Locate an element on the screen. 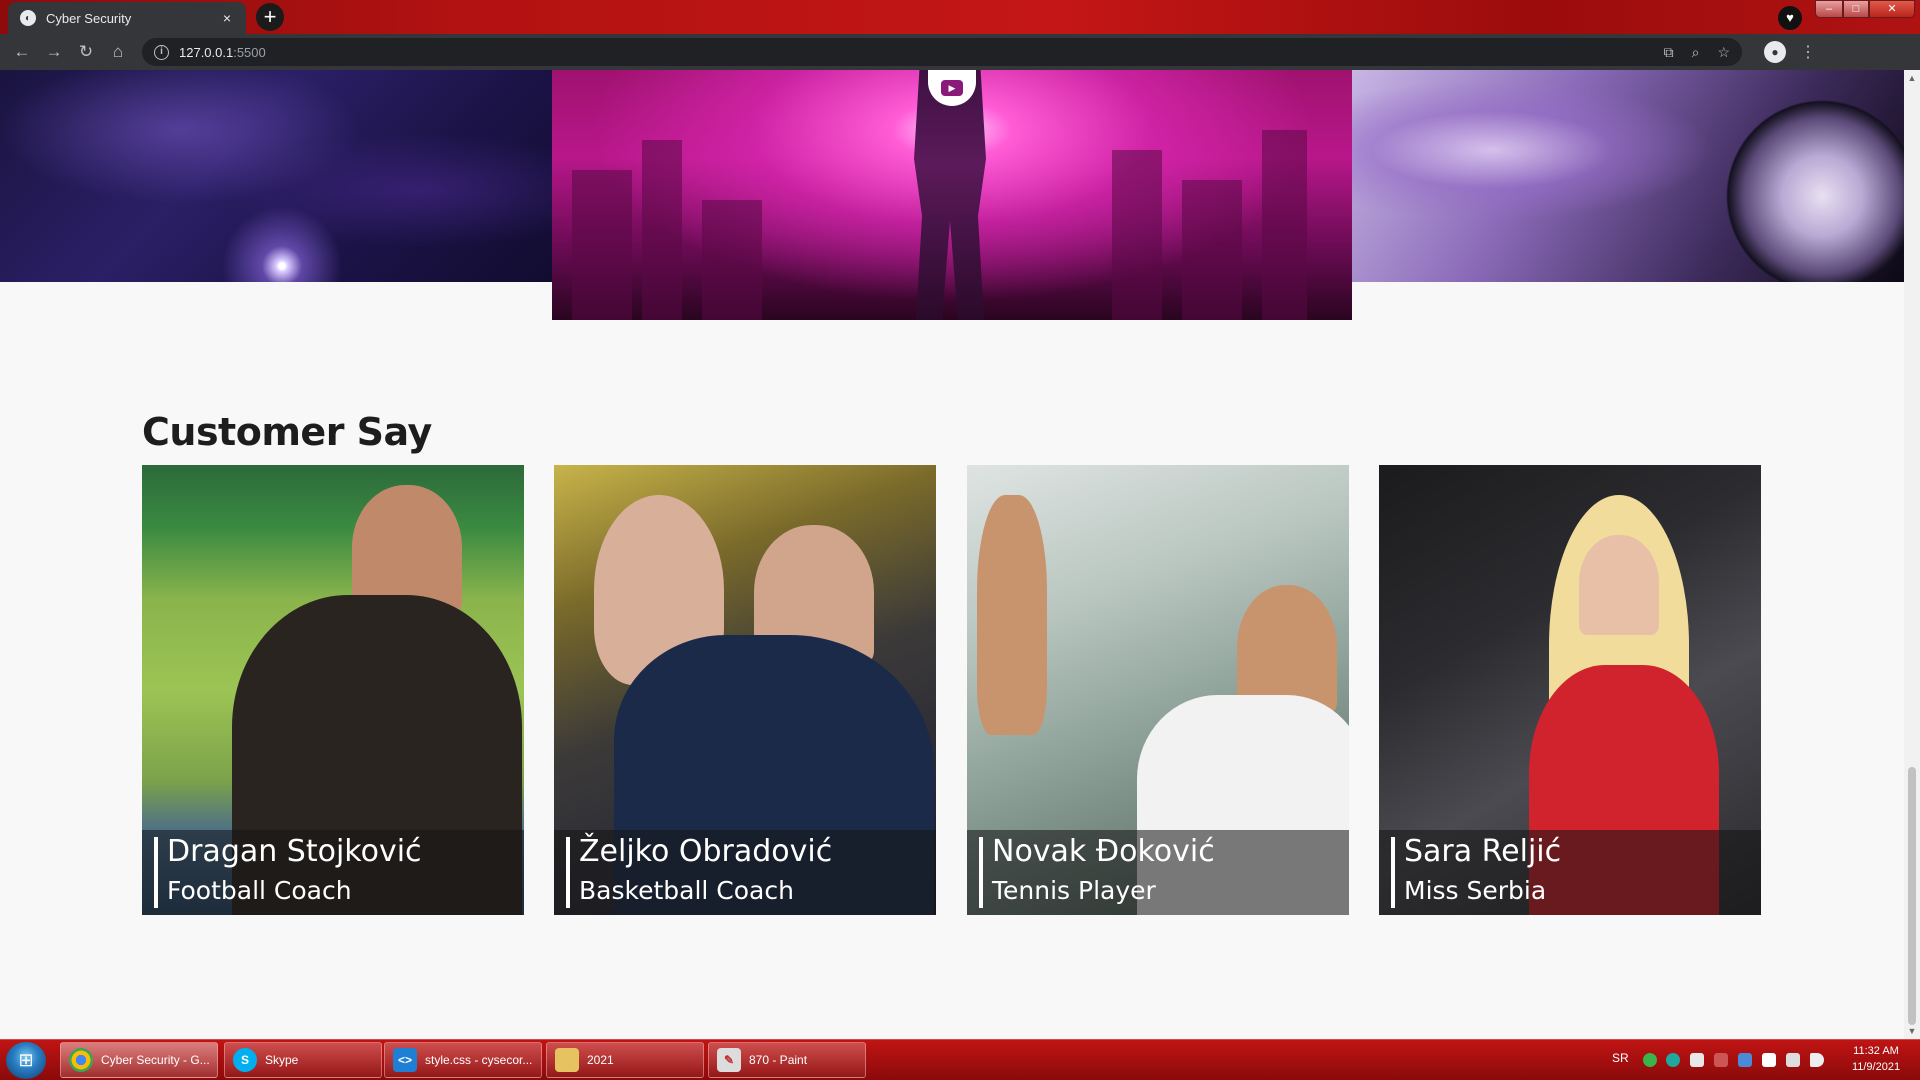 Image resolution: width=1920 pixels, height=1080 pixels. language-indicator: SR is located at coordinates (1620, 1058).